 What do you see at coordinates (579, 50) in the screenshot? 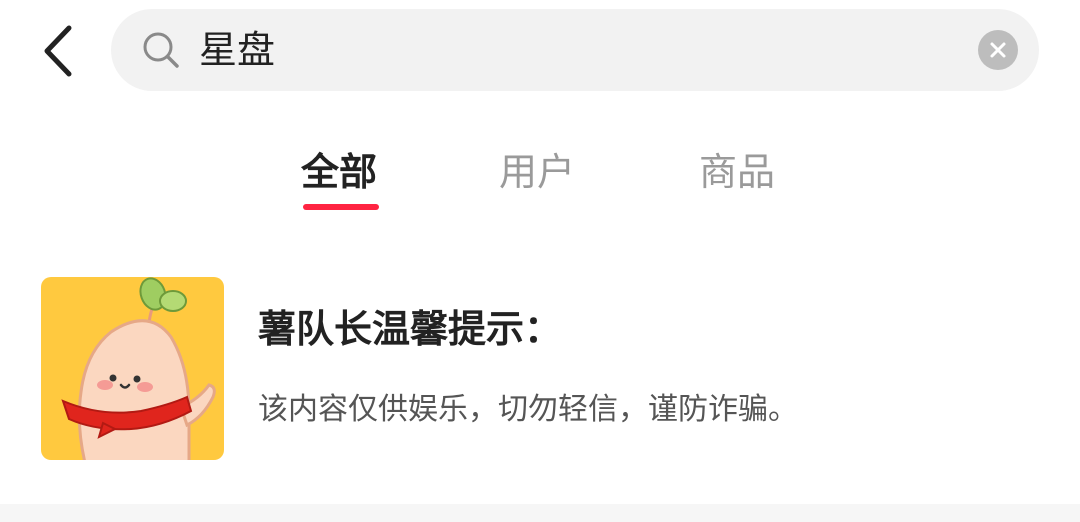
I see `search-input` at bounding box center [579, 50].